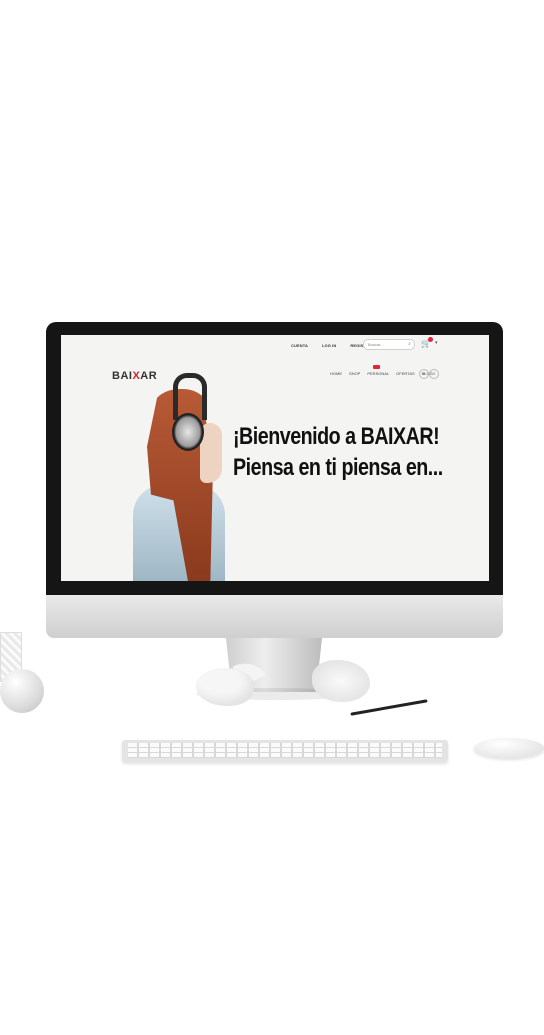 The height and width of the screenshot is (1035, 544). Describe the element at coordinates (336, 436) in the screenshot. I see `hero-line-1: ¡Bienvenido a BAIXAR!` at that location.